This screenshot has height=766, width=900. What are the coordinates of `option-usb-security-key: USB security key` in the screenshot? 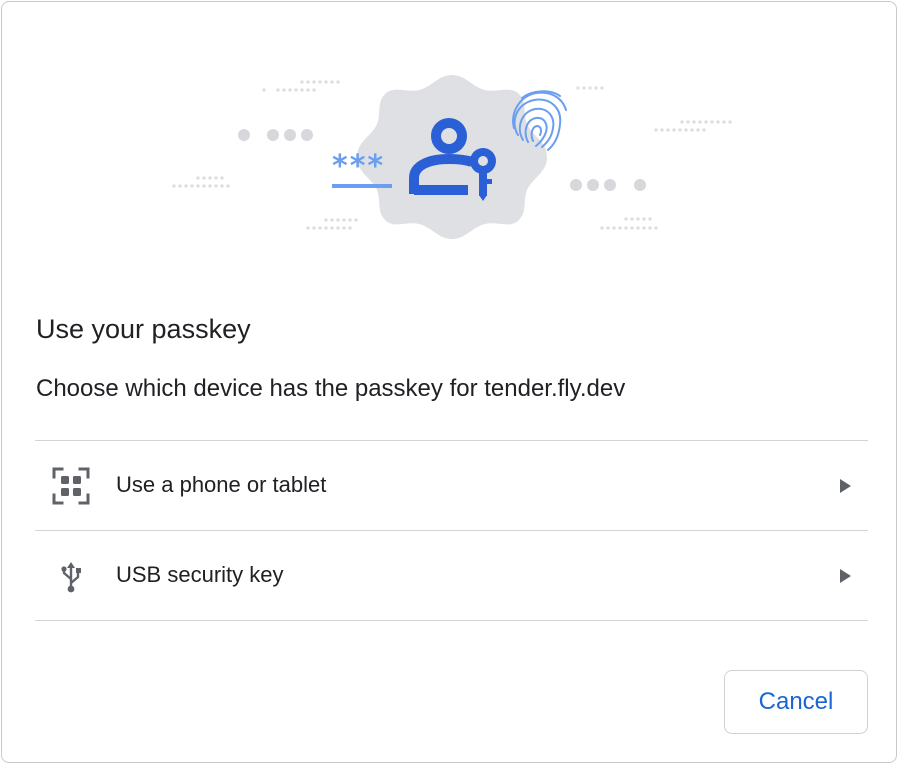 It's located at (451, 576).